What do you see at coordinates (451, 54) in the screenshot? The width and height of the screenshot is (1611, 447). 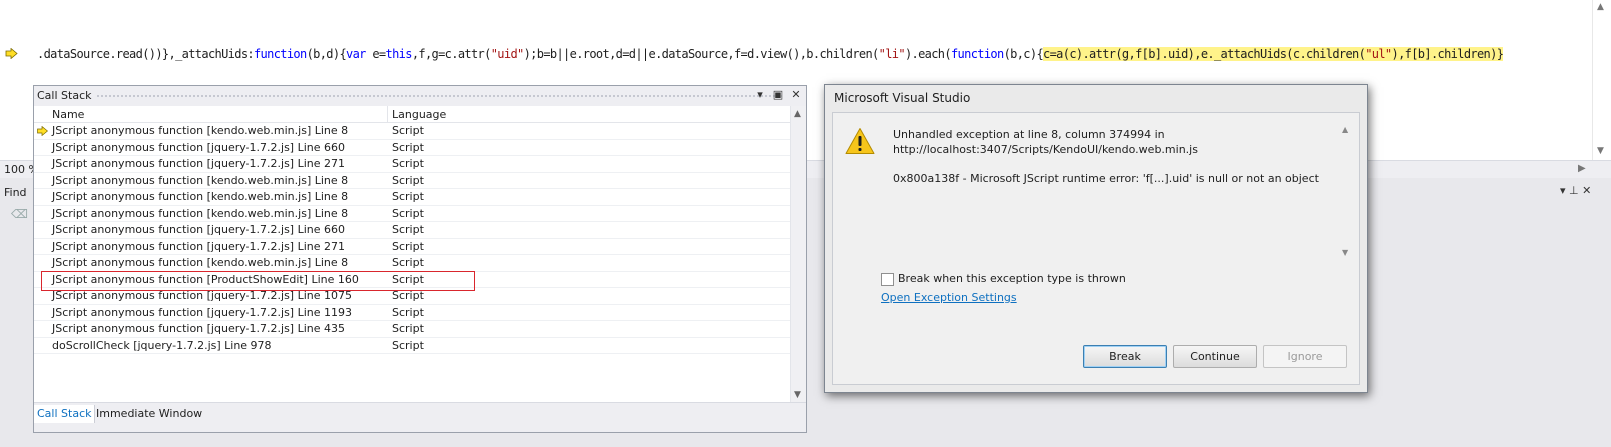 I see `code-text: ,f,g=c.attr(` at bounding box center [451, 54].